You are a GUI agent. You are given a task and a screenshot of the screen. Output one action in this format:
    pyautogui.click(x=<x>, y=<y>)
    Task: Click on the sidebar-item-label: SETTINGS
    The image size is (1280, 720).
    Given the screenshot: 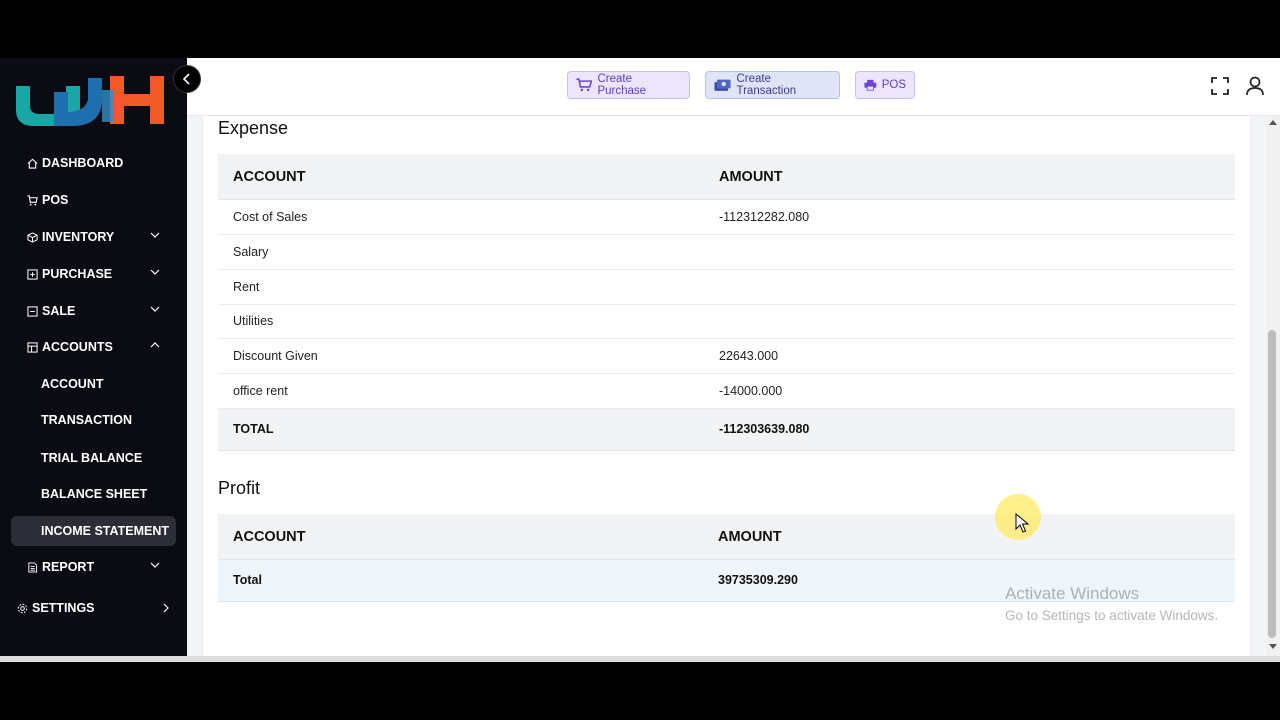 What is the action you would take?
    pyautogui.click(x=63, y=608)
    